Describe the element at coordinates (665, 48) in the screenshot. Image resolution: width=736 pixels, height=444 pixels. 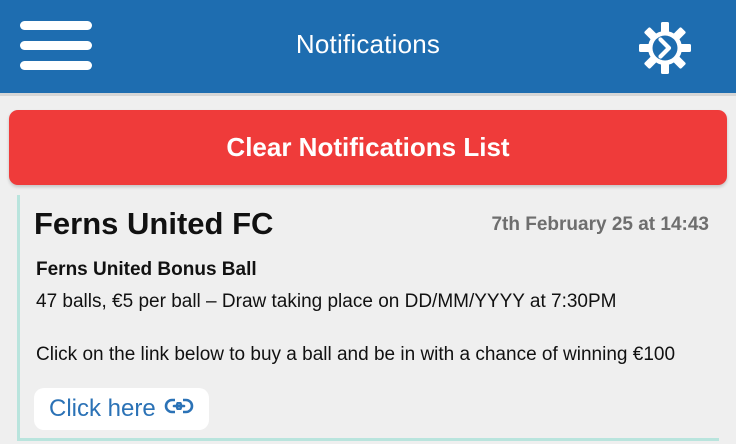
I see `gear-icon` at that location.